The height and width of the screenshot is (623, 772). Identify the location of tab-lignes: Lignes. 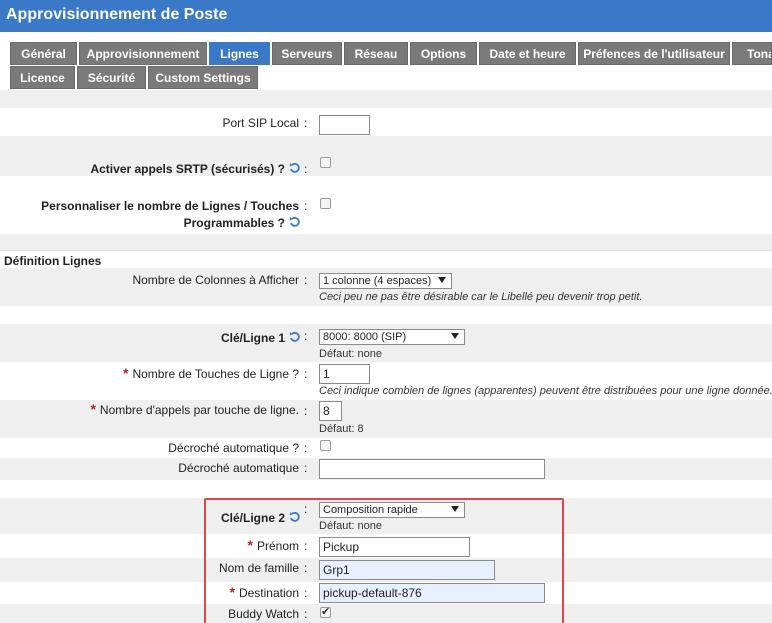
(239, 53).